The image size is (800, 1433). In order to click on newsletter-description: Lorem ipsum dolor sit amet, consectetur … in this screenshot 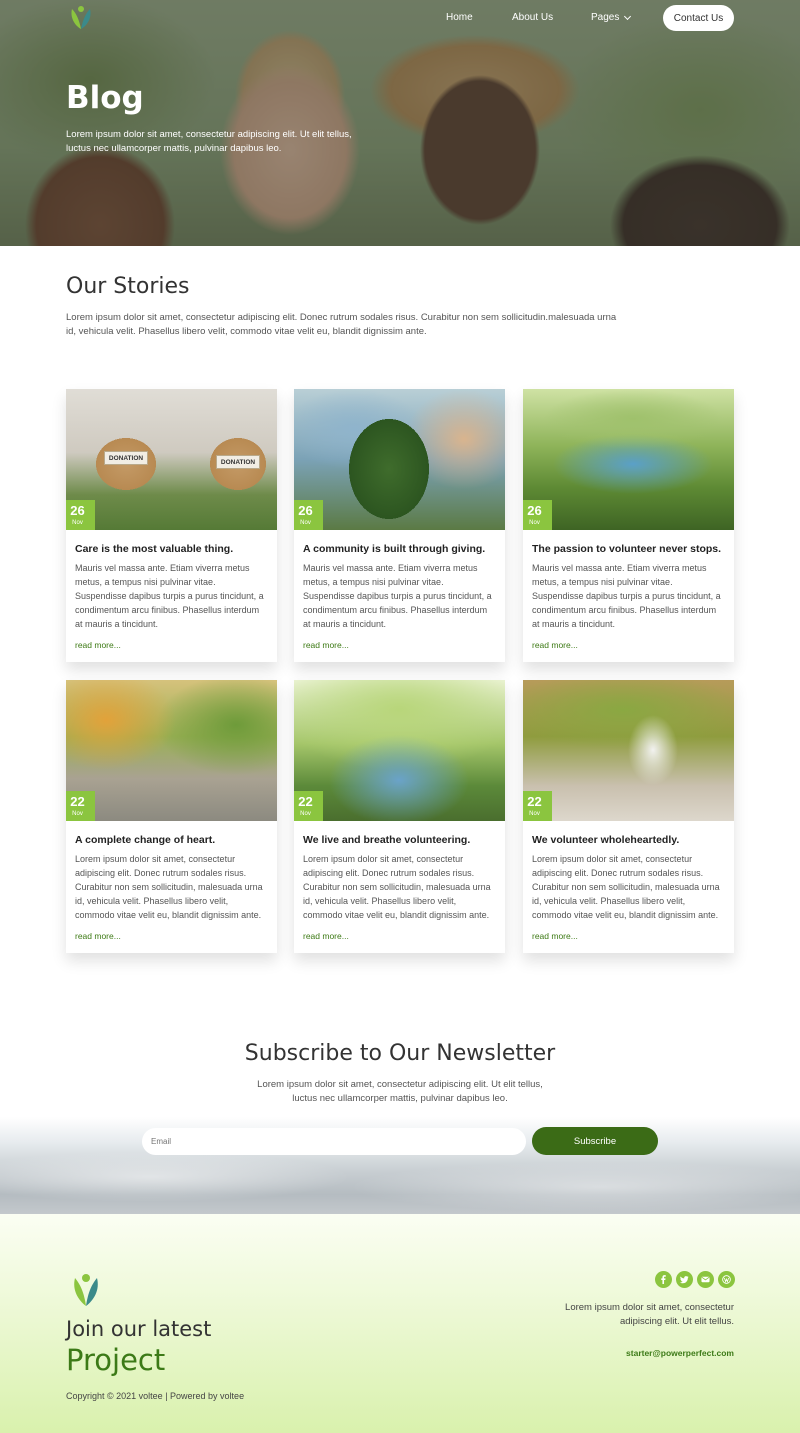, I will do `click(400, 1091)`.